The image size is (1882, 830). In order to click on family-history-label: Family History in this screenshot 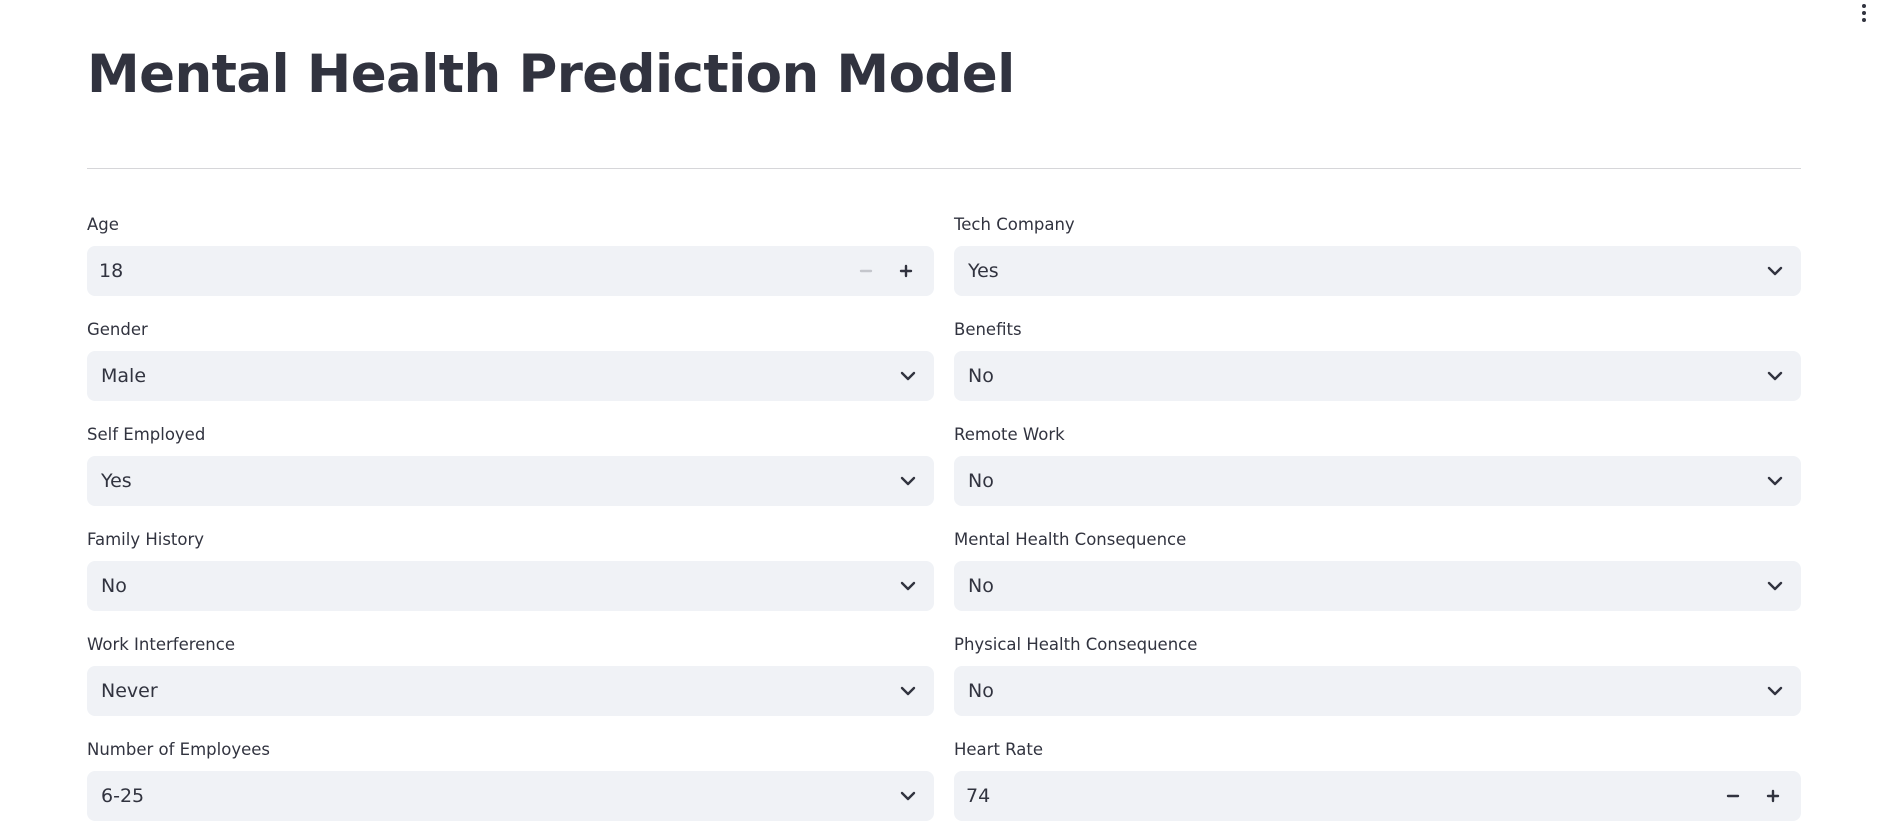, I will do `click(146, 539)`.